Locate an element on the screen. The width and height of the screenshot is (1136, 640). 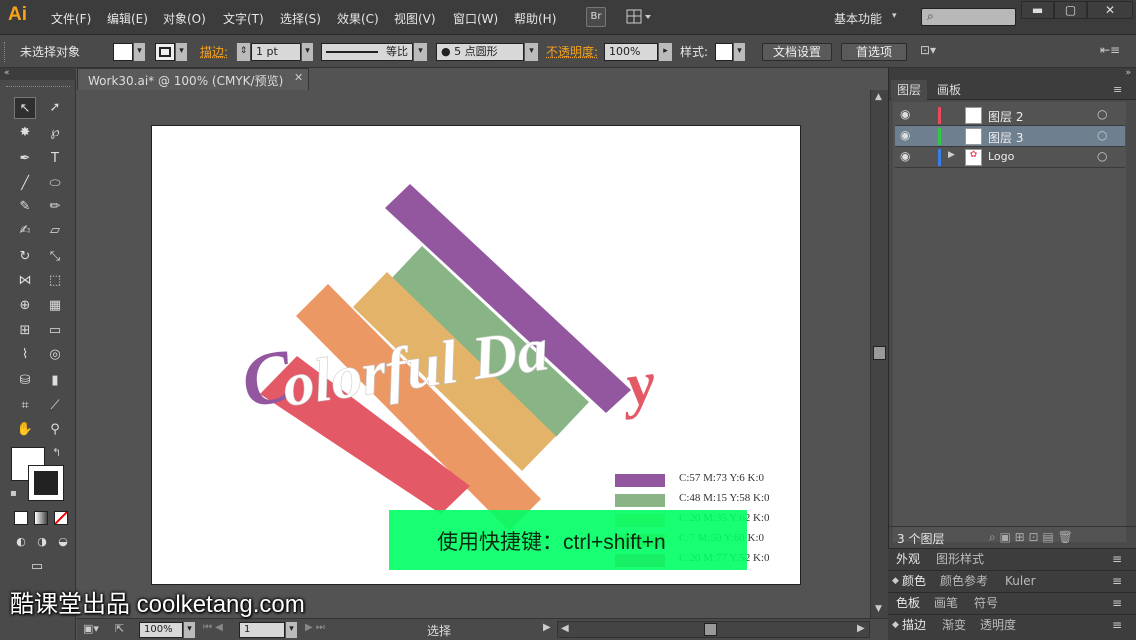
layer-name: 图层 2 is located at coordinates (1005, 116).